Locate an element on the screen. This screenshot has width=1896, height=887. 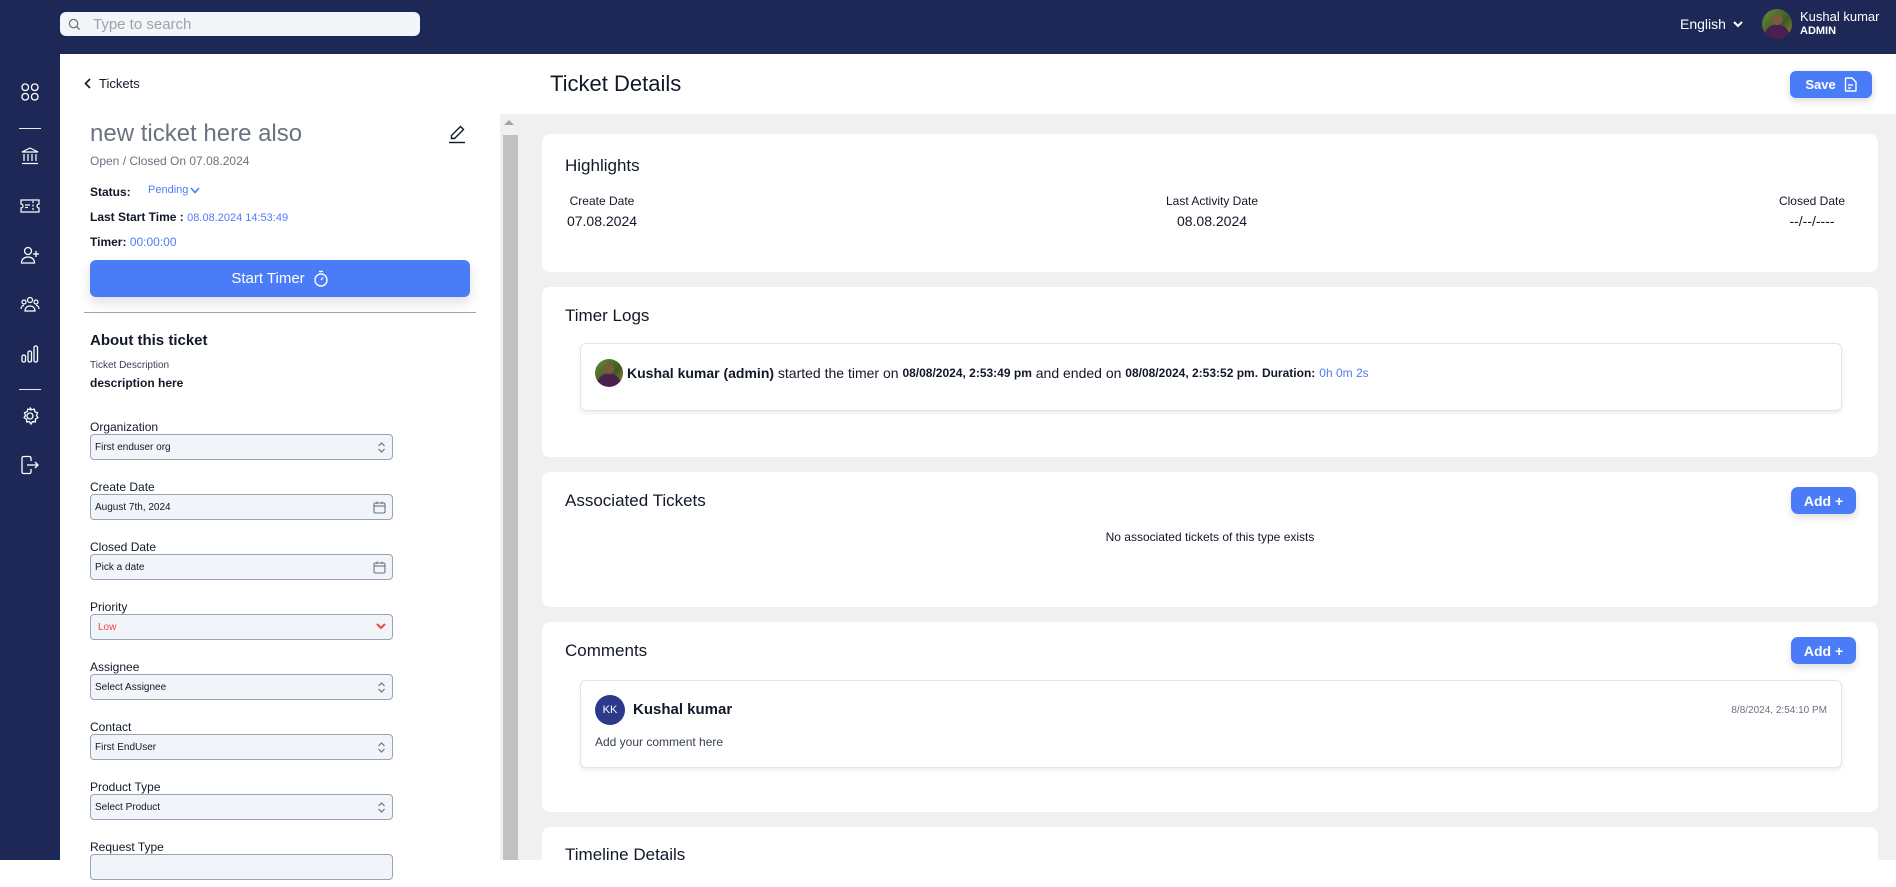
settings-icon is located at coordinates (30, 416).